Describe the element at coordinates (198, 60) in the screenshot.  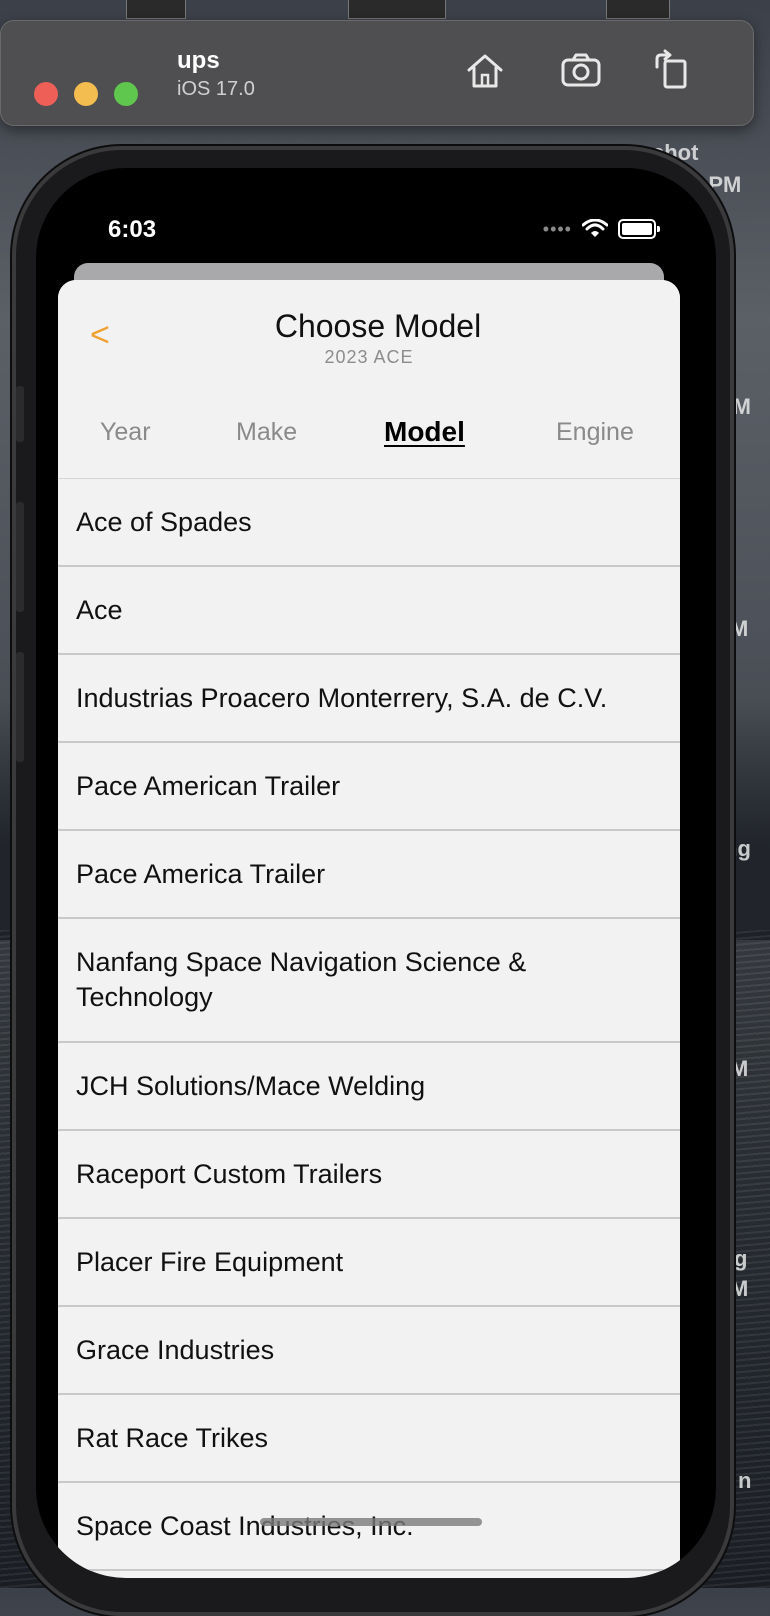
I see `simulator-app-name: ups` at that location.